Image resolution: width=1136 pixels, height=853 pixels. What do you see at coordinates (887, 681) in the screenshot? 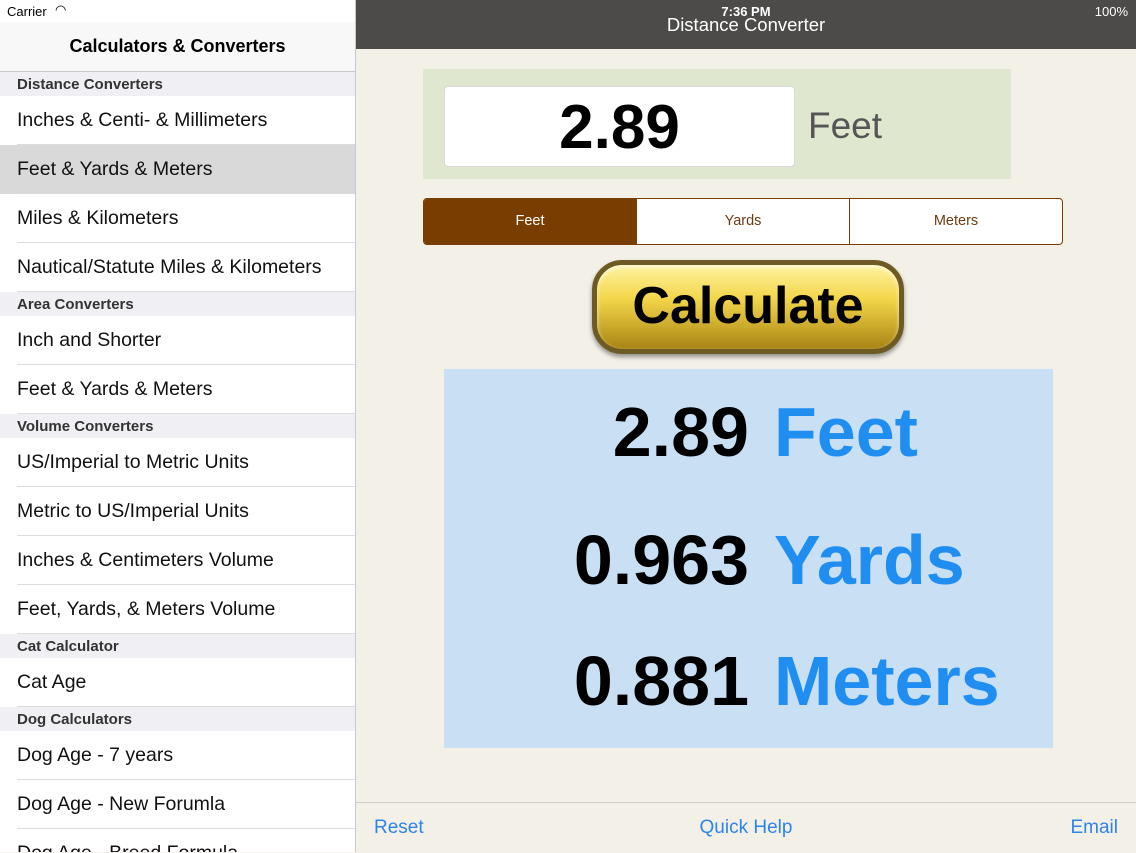
I see `result-unit: Meters` at bounding box center [887, 681].